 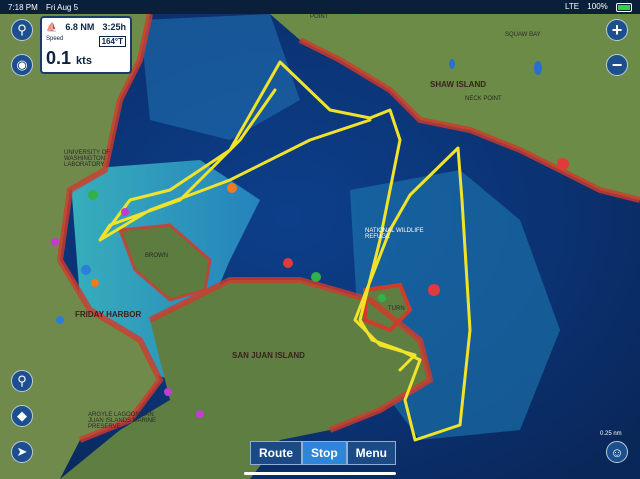 What do you see at coordinates (483, 99) in the screenshot?
I see `place-neck-point: NECK POINT` at bounding box center [483, 99].